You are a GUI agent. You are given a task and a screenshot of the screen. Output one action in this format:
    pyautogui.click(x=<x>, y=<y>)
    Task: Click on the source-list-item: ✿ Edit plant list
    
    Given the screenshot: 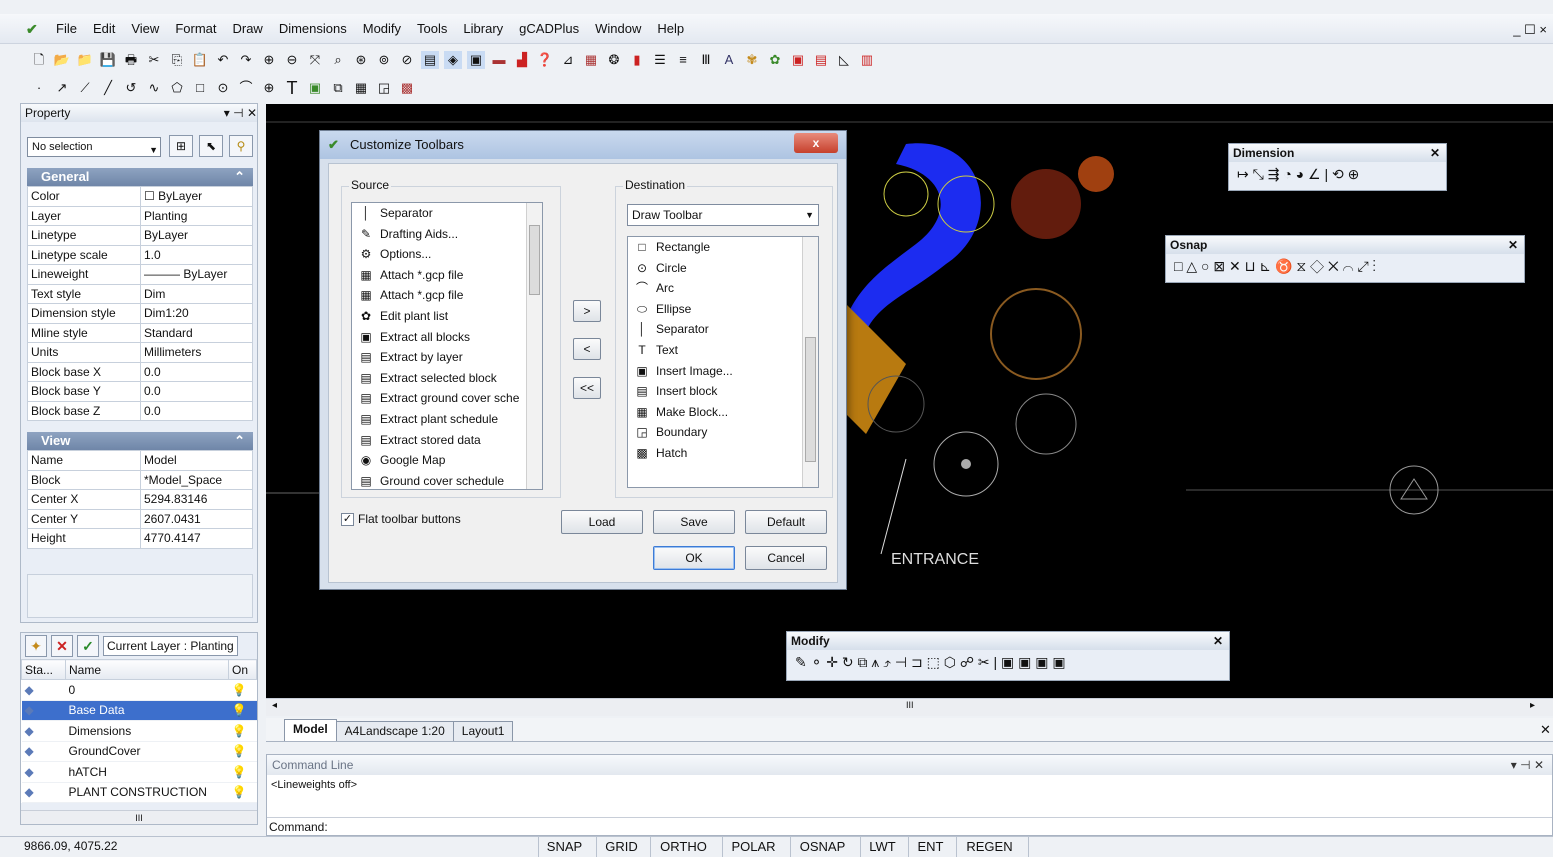 What is the action you would take?
    pyautogui.click(x=447, y=316)
    